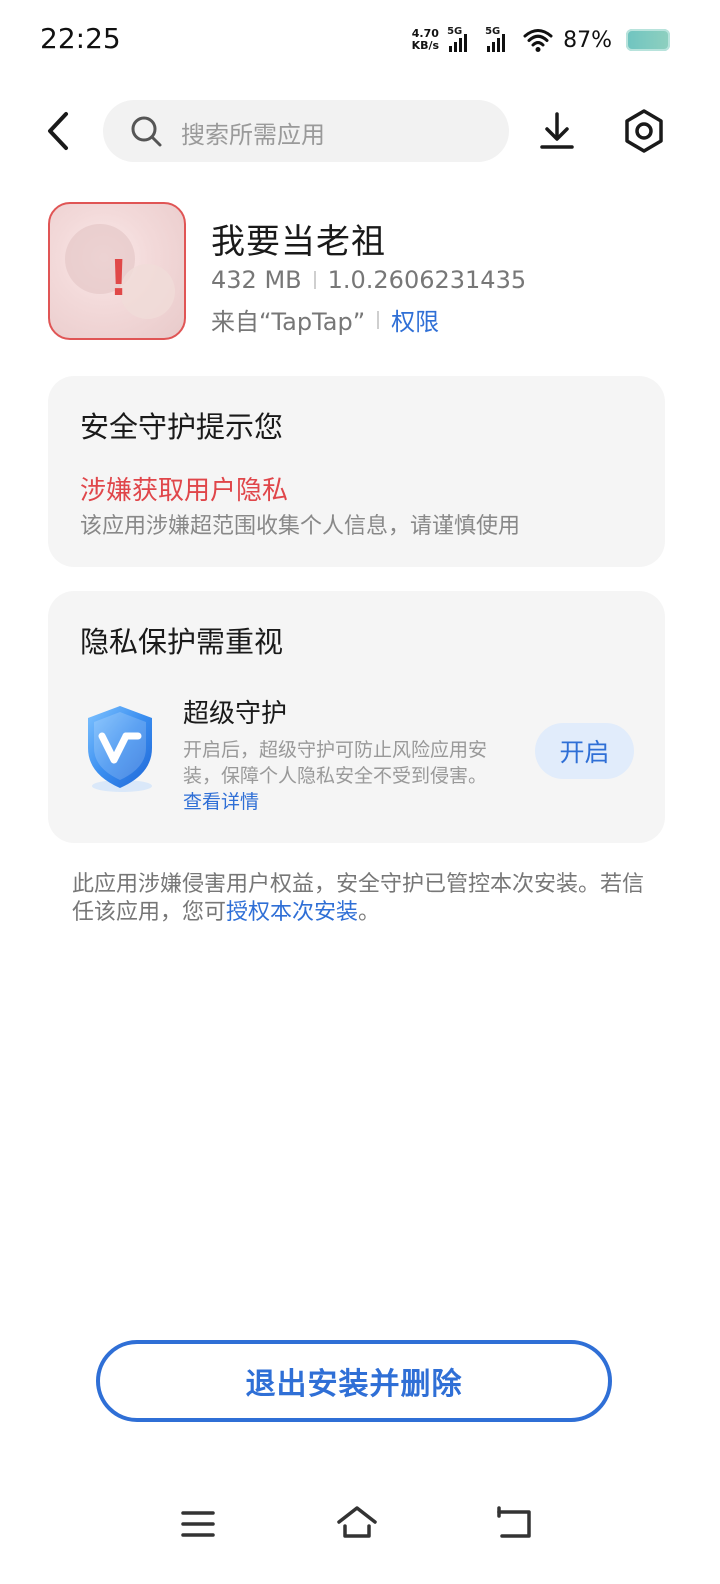 The width and height of the screenshot is (720, 1584). Describe the element at coordinates (120, 749) in the screenshot. I see `shield-icon` at that location.